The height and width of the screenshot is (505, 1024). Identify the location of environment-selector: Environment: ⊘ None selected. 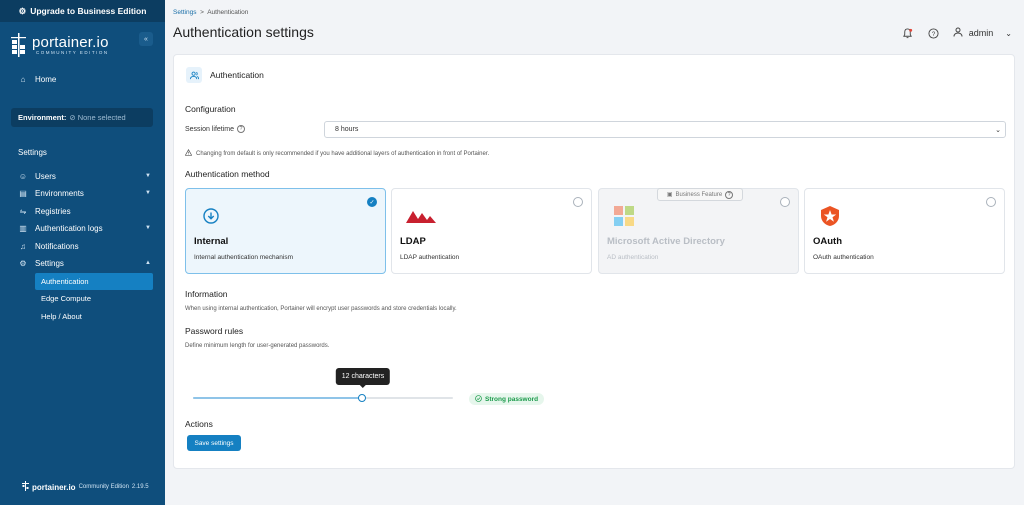
(82, 117).